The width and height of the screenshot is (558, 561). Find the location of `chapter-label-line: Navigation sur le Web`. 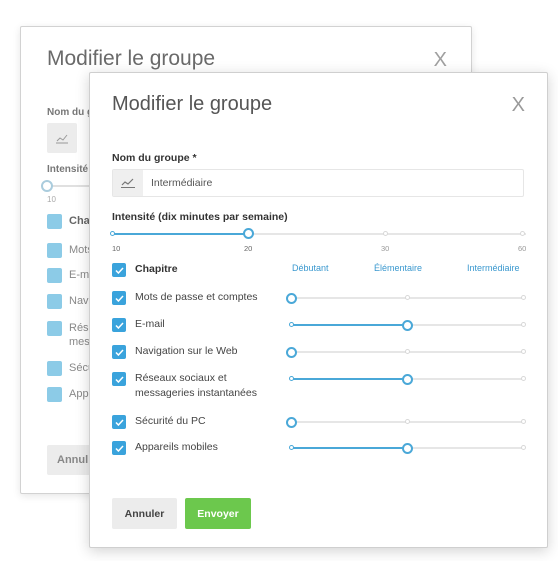

chapter-label-line: Navigation sur le Web is located at coordinates (186, 351).